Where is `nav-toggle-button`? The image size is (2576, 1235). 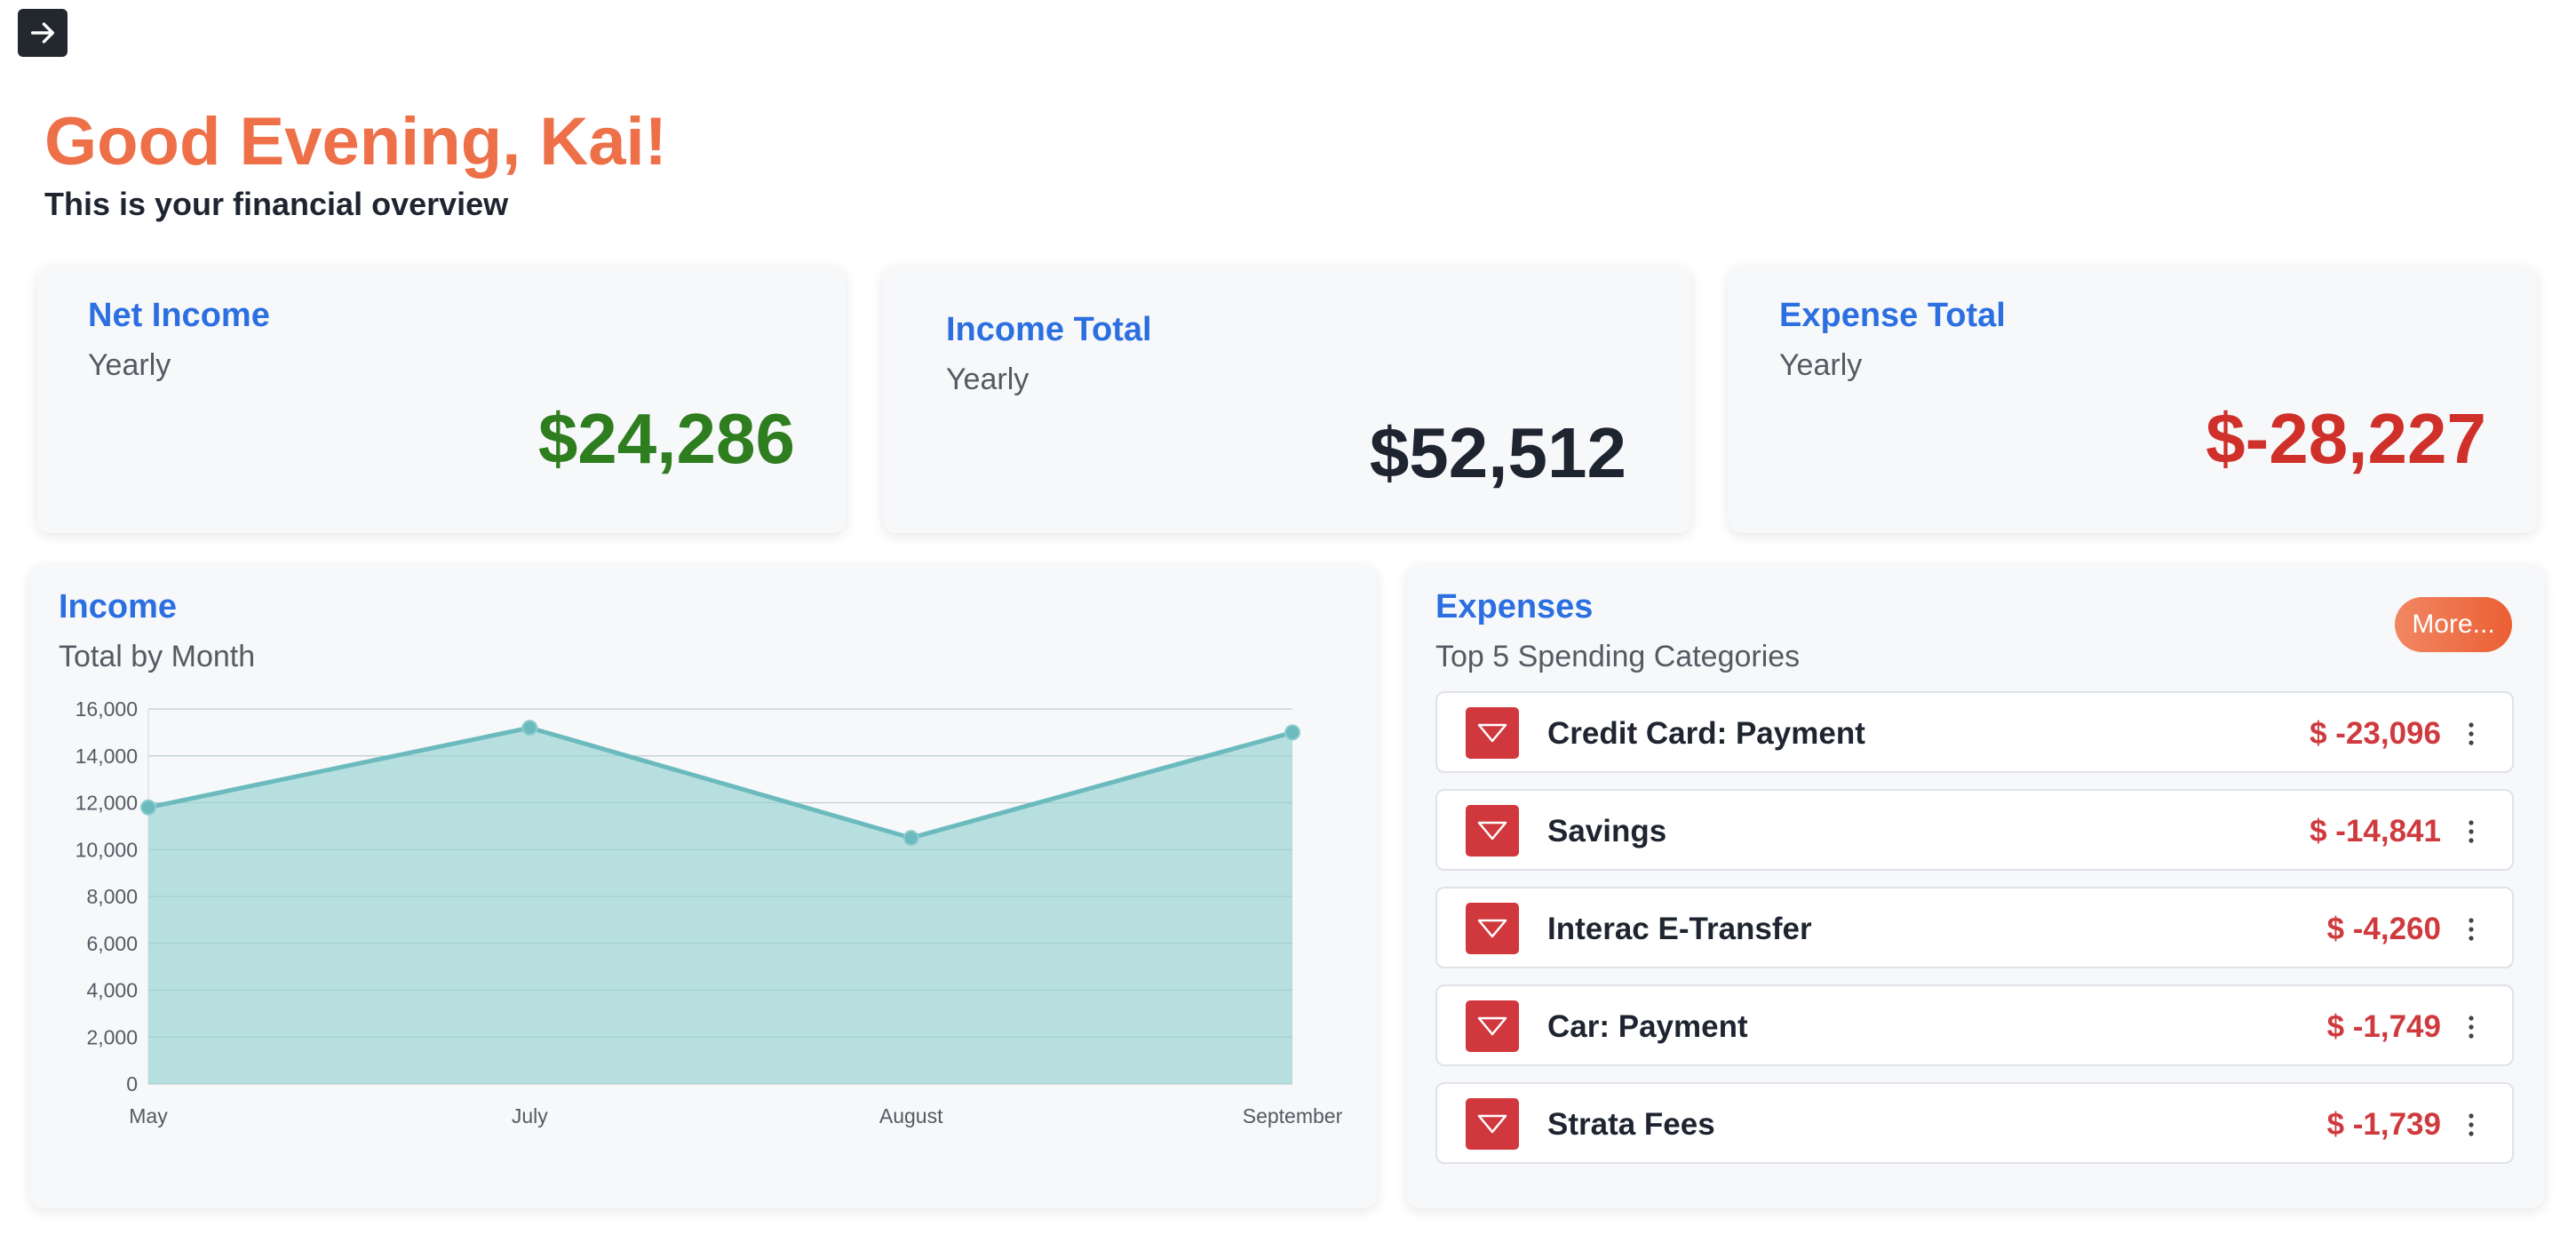 nav-toggle-button is located at coordinates (43, 33).